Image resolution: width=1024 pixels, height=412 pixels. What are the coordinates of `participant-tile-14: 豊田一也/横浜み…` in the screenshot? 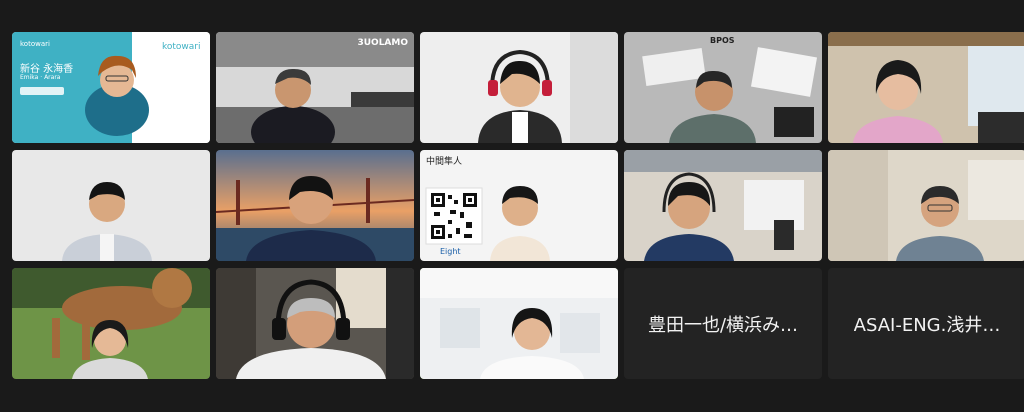 It's located at (723, 323).